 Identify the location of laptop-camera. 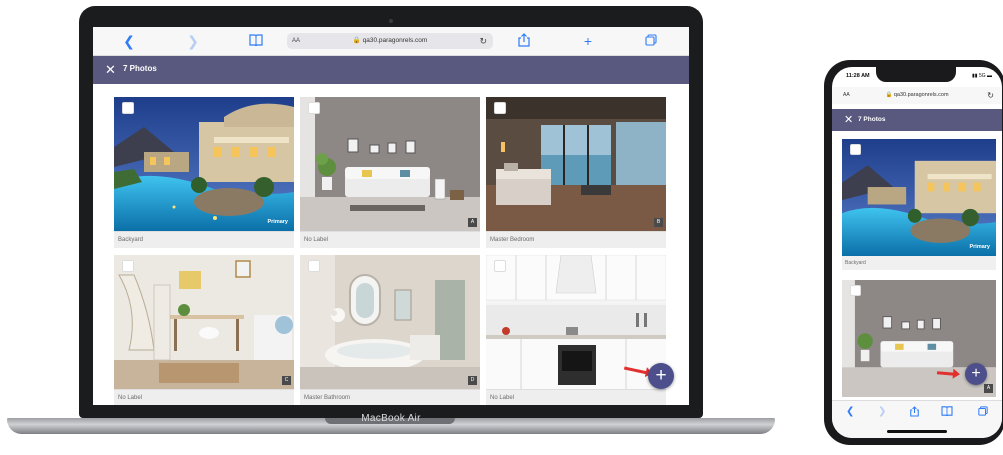
(391, 21).